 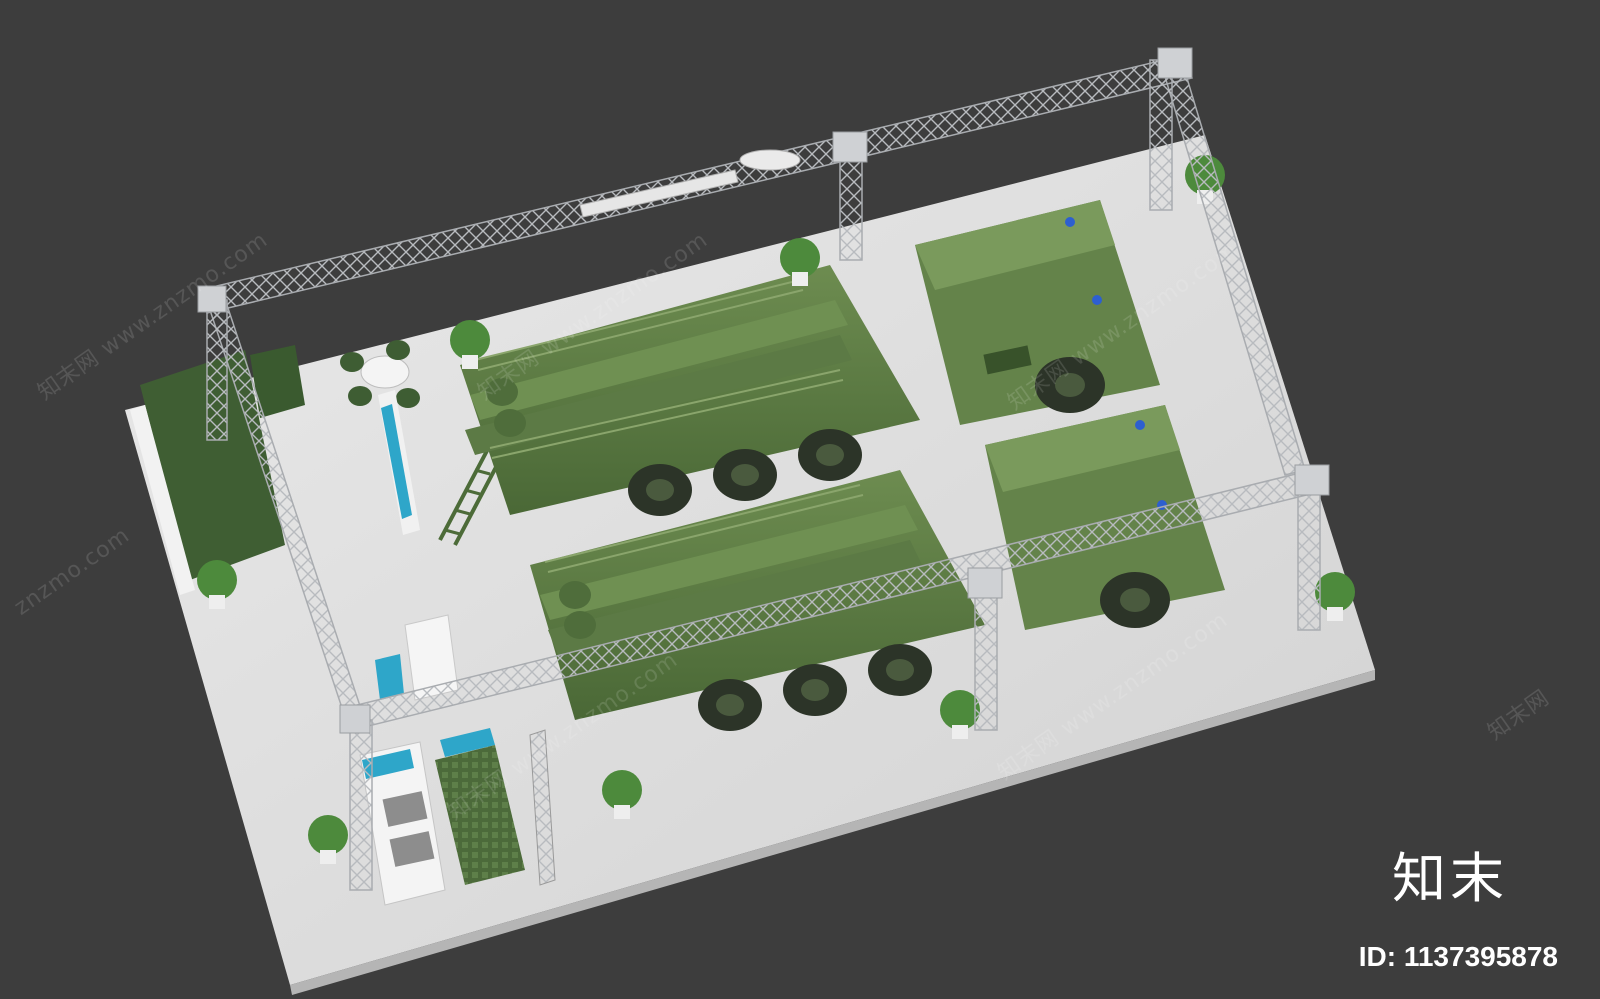 I want to click on vehicle-1-beacon-icon, so click(x=1070, y=222).